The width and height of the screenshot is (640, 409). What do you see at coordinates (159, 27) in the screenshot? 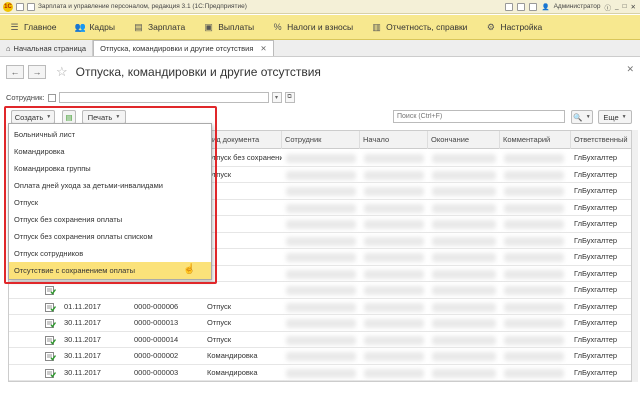
I see `menu-salary: ▤ Зарплата` at bounding box center [159, 27].